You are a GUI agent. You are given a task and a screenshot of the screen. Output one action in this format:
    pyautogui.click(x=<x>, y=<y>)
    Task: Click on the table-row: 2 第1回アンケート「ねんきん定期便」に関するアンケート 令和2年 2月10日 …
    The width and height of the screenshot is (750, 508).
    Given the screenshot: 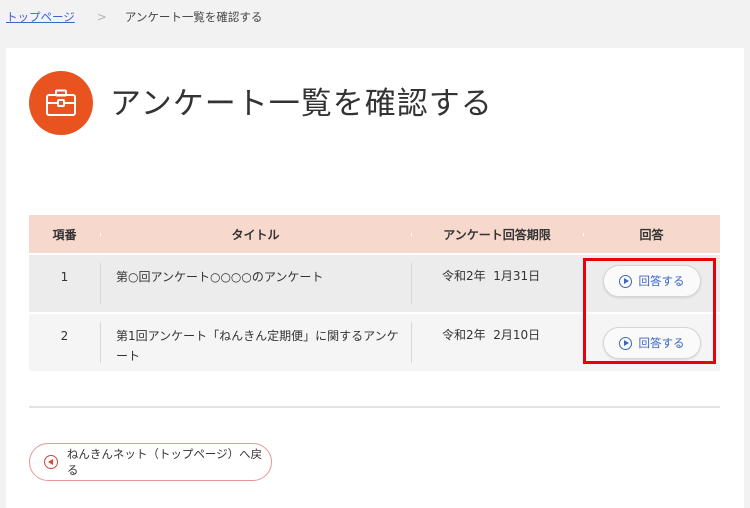 What is the action you would take?
    pyautogui.click(x=374, y=342)
    